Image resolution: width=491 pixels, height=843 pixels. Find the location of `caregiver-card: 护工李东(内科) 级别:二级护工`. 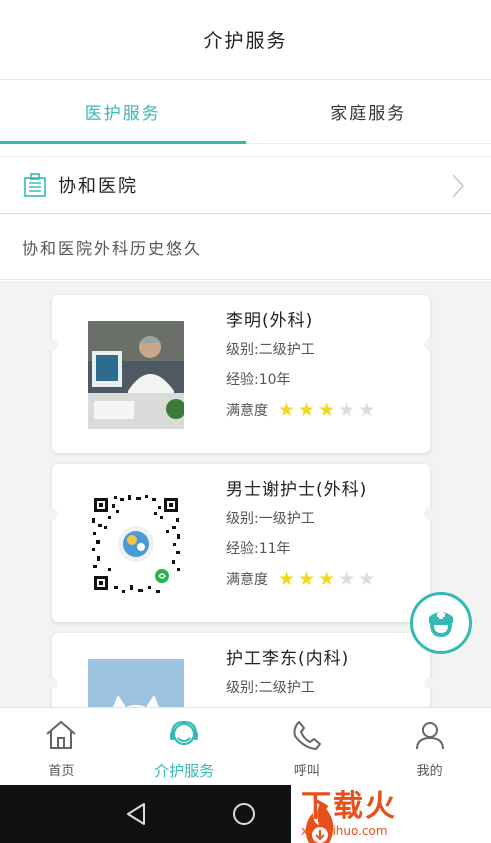

caregiver-card: 护工李东(内科) 级别:二级护工 is located at coordinates (241, 670).